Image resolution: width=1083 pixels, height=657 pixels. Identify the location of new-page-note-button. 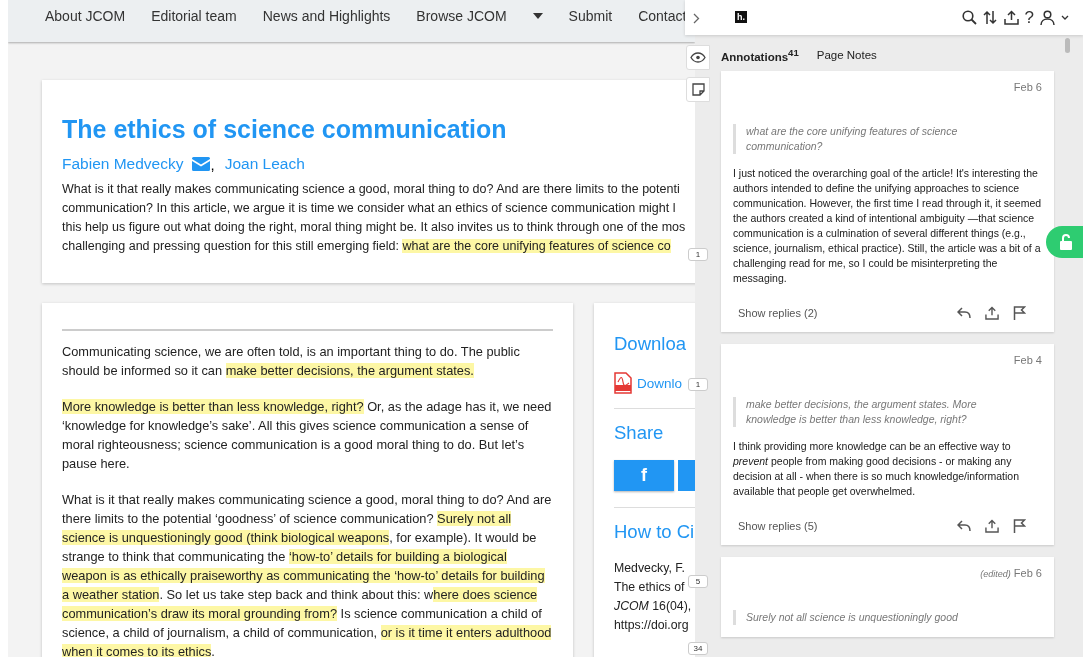
(698, 89).